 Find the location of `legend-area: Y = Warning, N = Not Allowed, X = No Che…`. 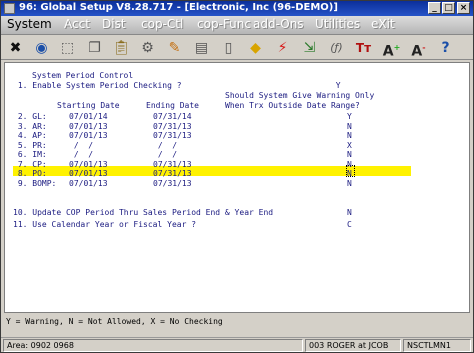

legend-area: Y = Warning, N = Not Allowed, X = No Che… is located at coordinates (237, 325).